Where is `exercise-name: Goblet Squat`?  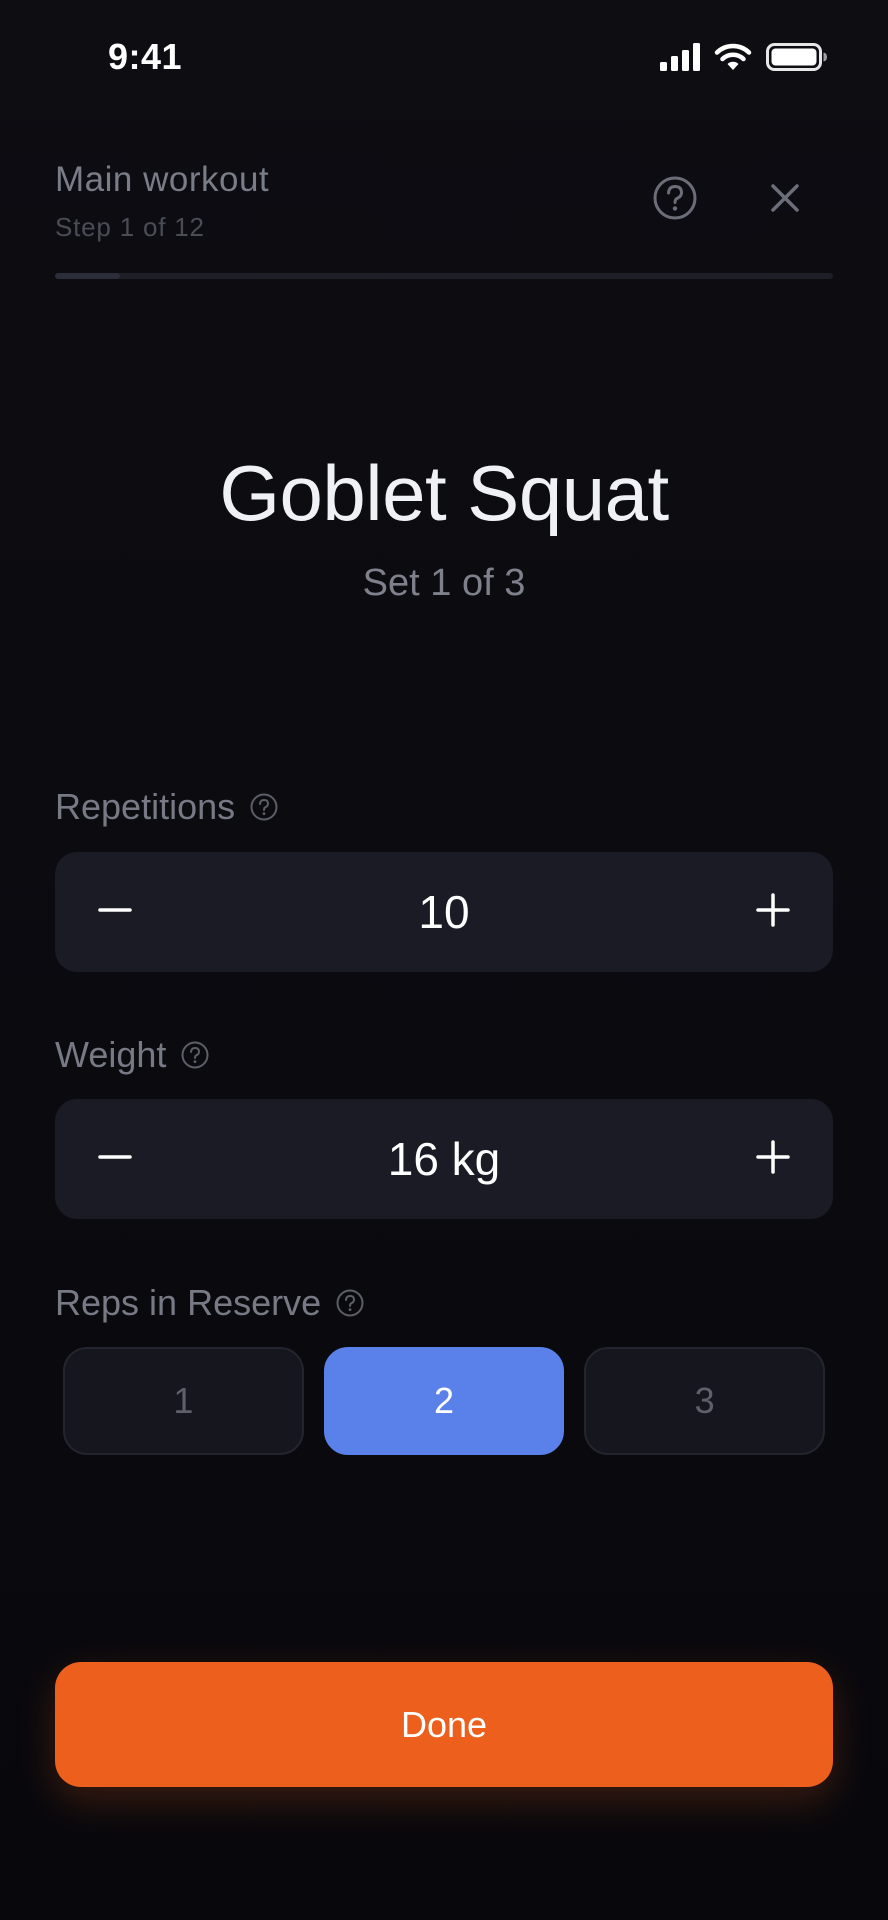
exercise-name: Goblet Squat is located at coordinates (444, 493).